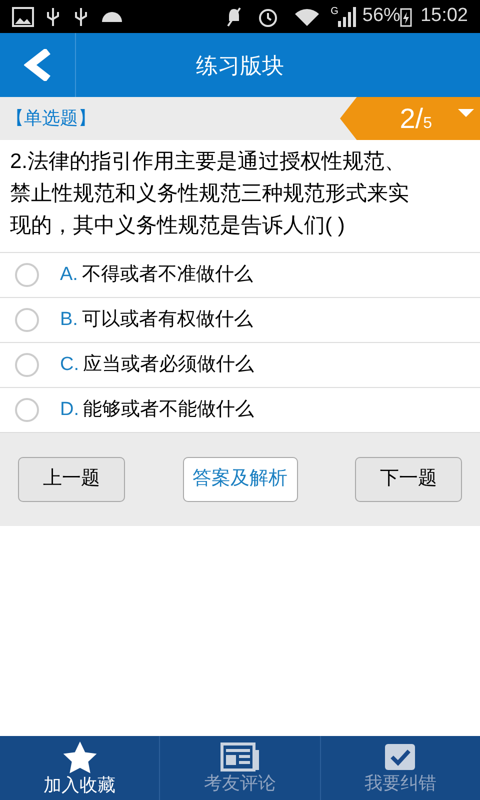  I want to click on option-letter: A., so click(69, 274).